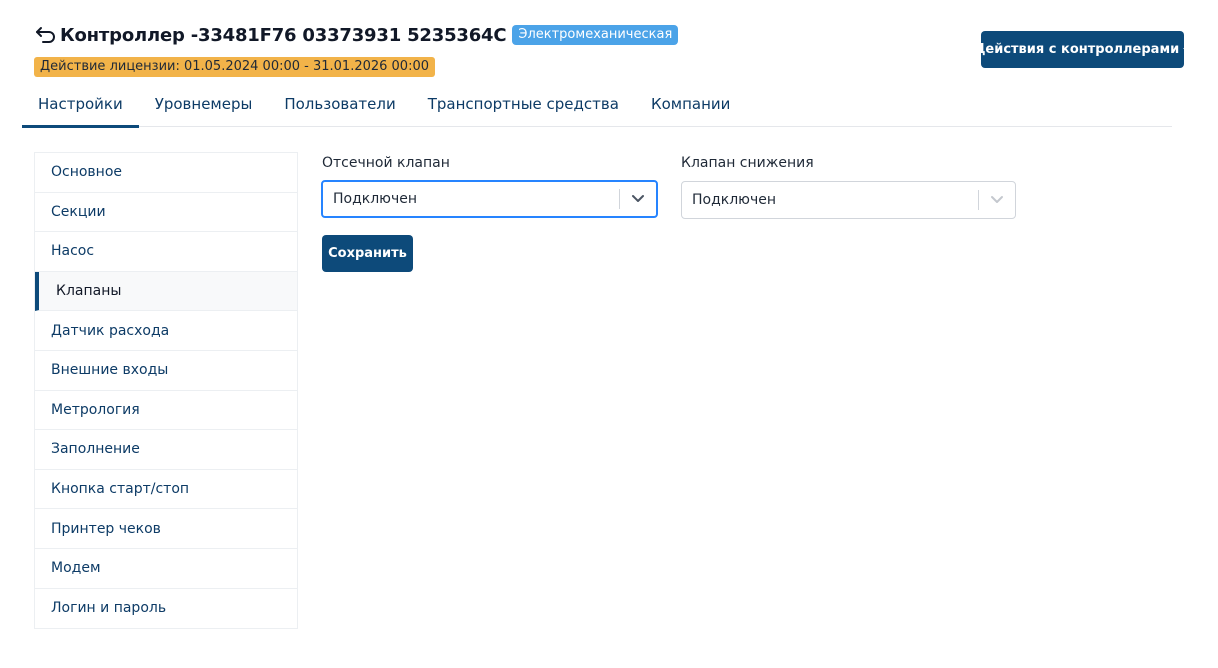  I want to click on reduction-valve-select: Подключен, so click(848, 200).